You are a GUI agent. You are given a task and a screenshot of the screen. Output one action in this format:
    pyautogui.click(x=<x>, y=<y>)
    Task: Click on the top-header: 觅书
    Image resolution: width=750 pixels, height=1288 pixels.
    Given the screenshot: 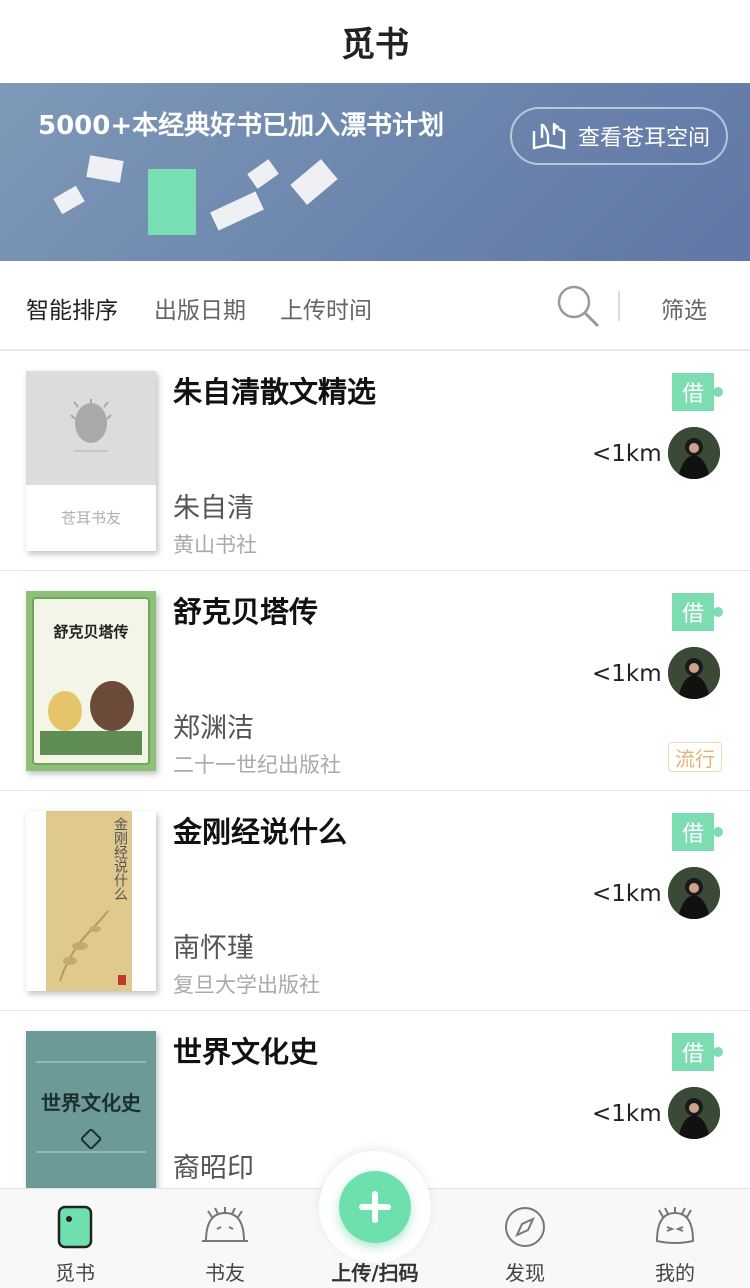 What is the action you would take?
    pyautogui.click(x=375, y=41)
    